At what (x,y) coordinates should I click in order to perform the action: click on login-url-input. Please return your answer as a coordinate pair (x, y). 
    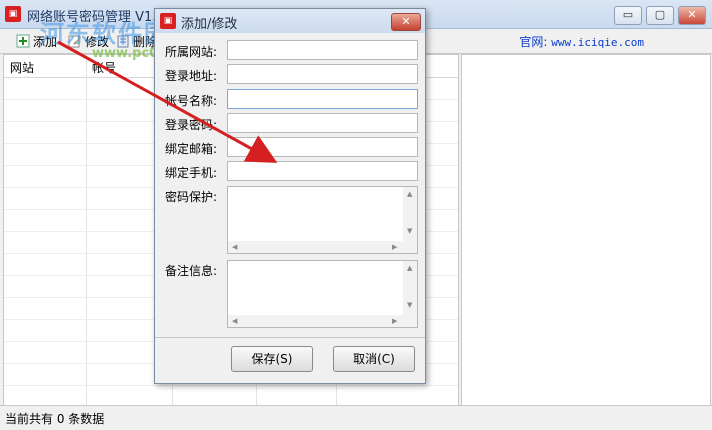
    Looking at the image, I should click on (322, 74).